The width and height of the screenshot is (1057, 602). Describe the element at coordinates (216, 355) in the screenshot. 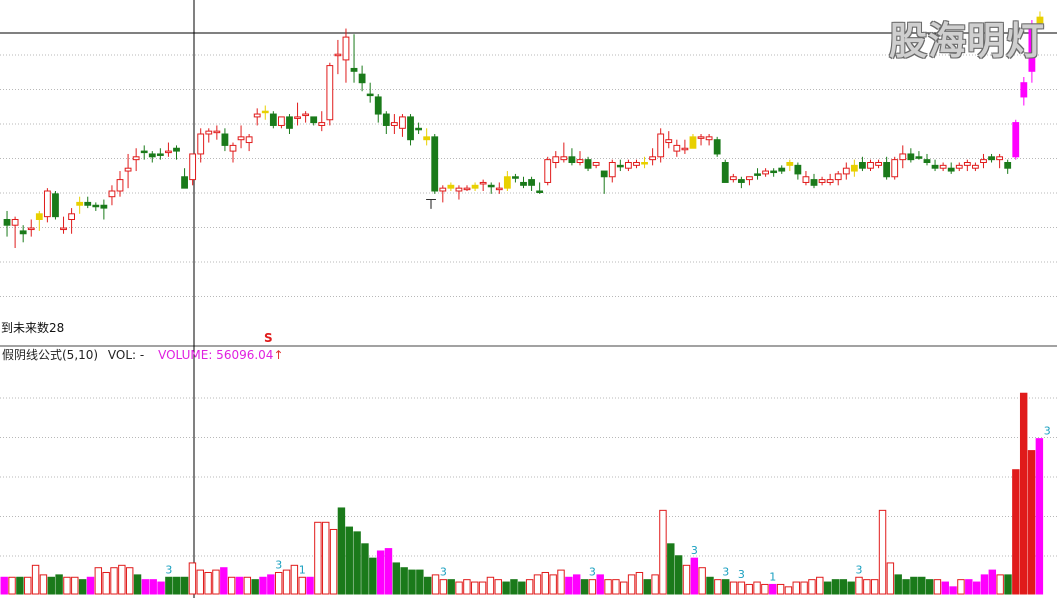

I see `volume-label: VOLUME: 56096.04` at that location.